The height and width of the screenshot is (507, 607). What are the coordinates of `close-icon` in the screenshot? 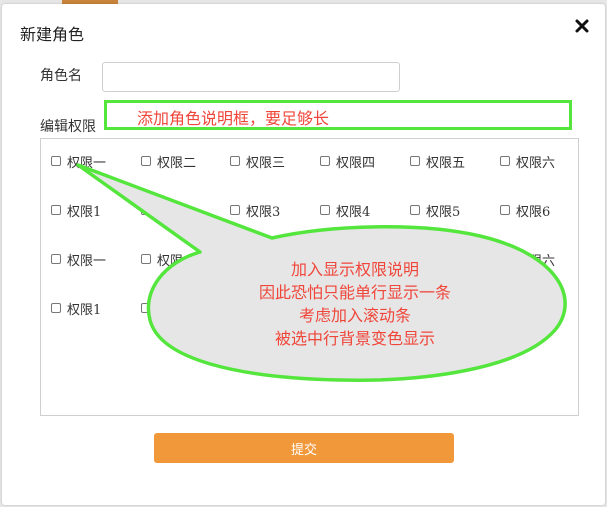 It's located at (582, 26).